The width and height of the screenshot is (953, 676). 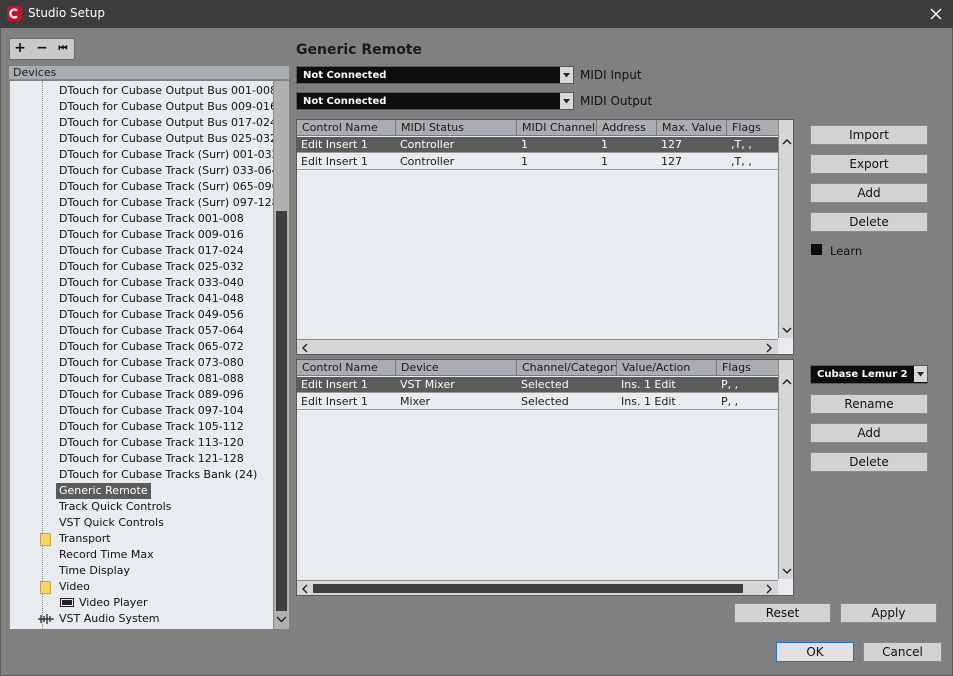 I want to click on tree-item: DTouch for Cubase Track 121-128, so click(x=140, y=459).